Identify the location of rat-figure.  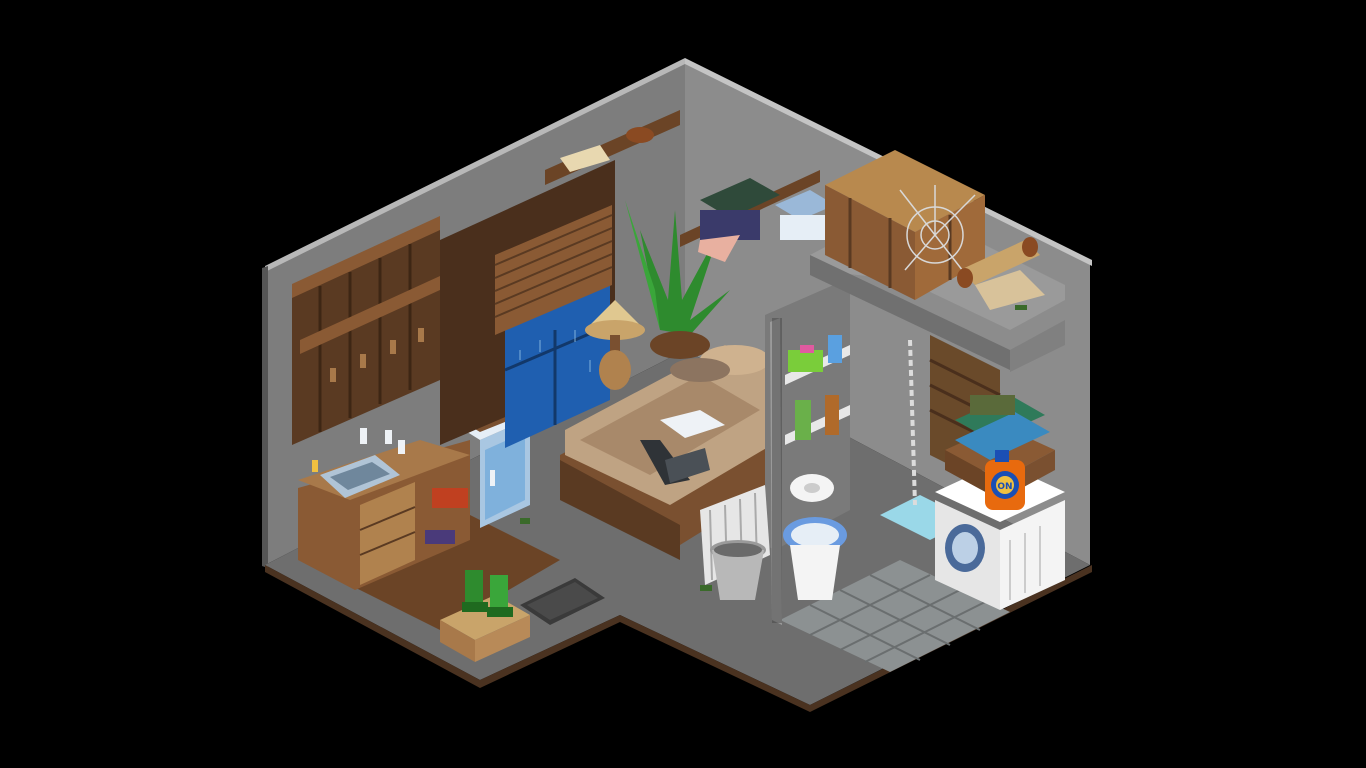
(640, 135).